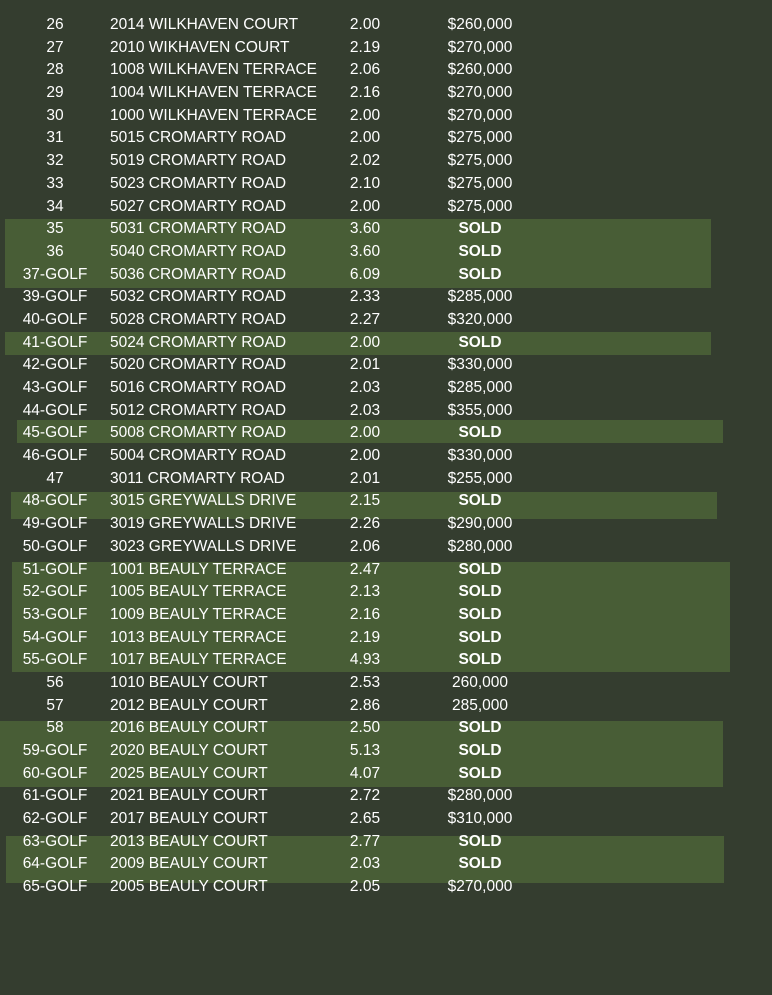 The image size is (772, 995). Describe the element at coordinates (55, 864) in the screenshot. I see `lot-number: 64-GOLF` at that location.